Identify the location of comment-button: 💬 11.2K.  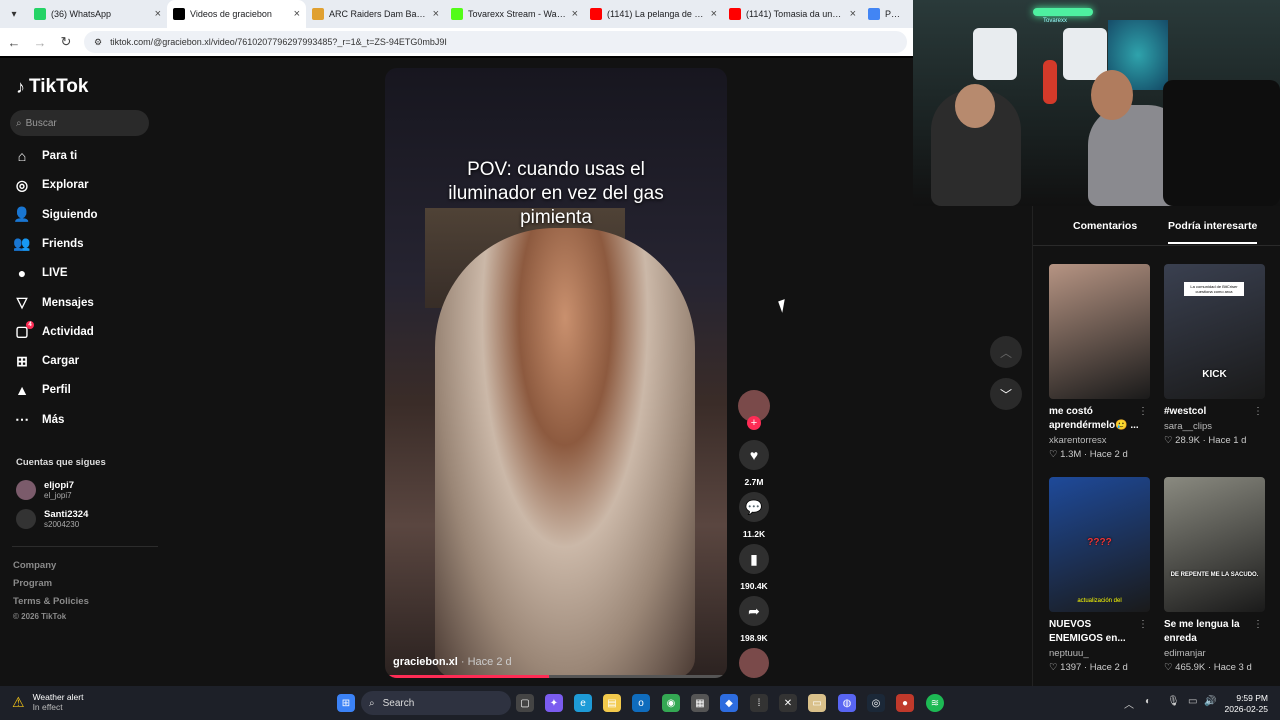
(754, 515).